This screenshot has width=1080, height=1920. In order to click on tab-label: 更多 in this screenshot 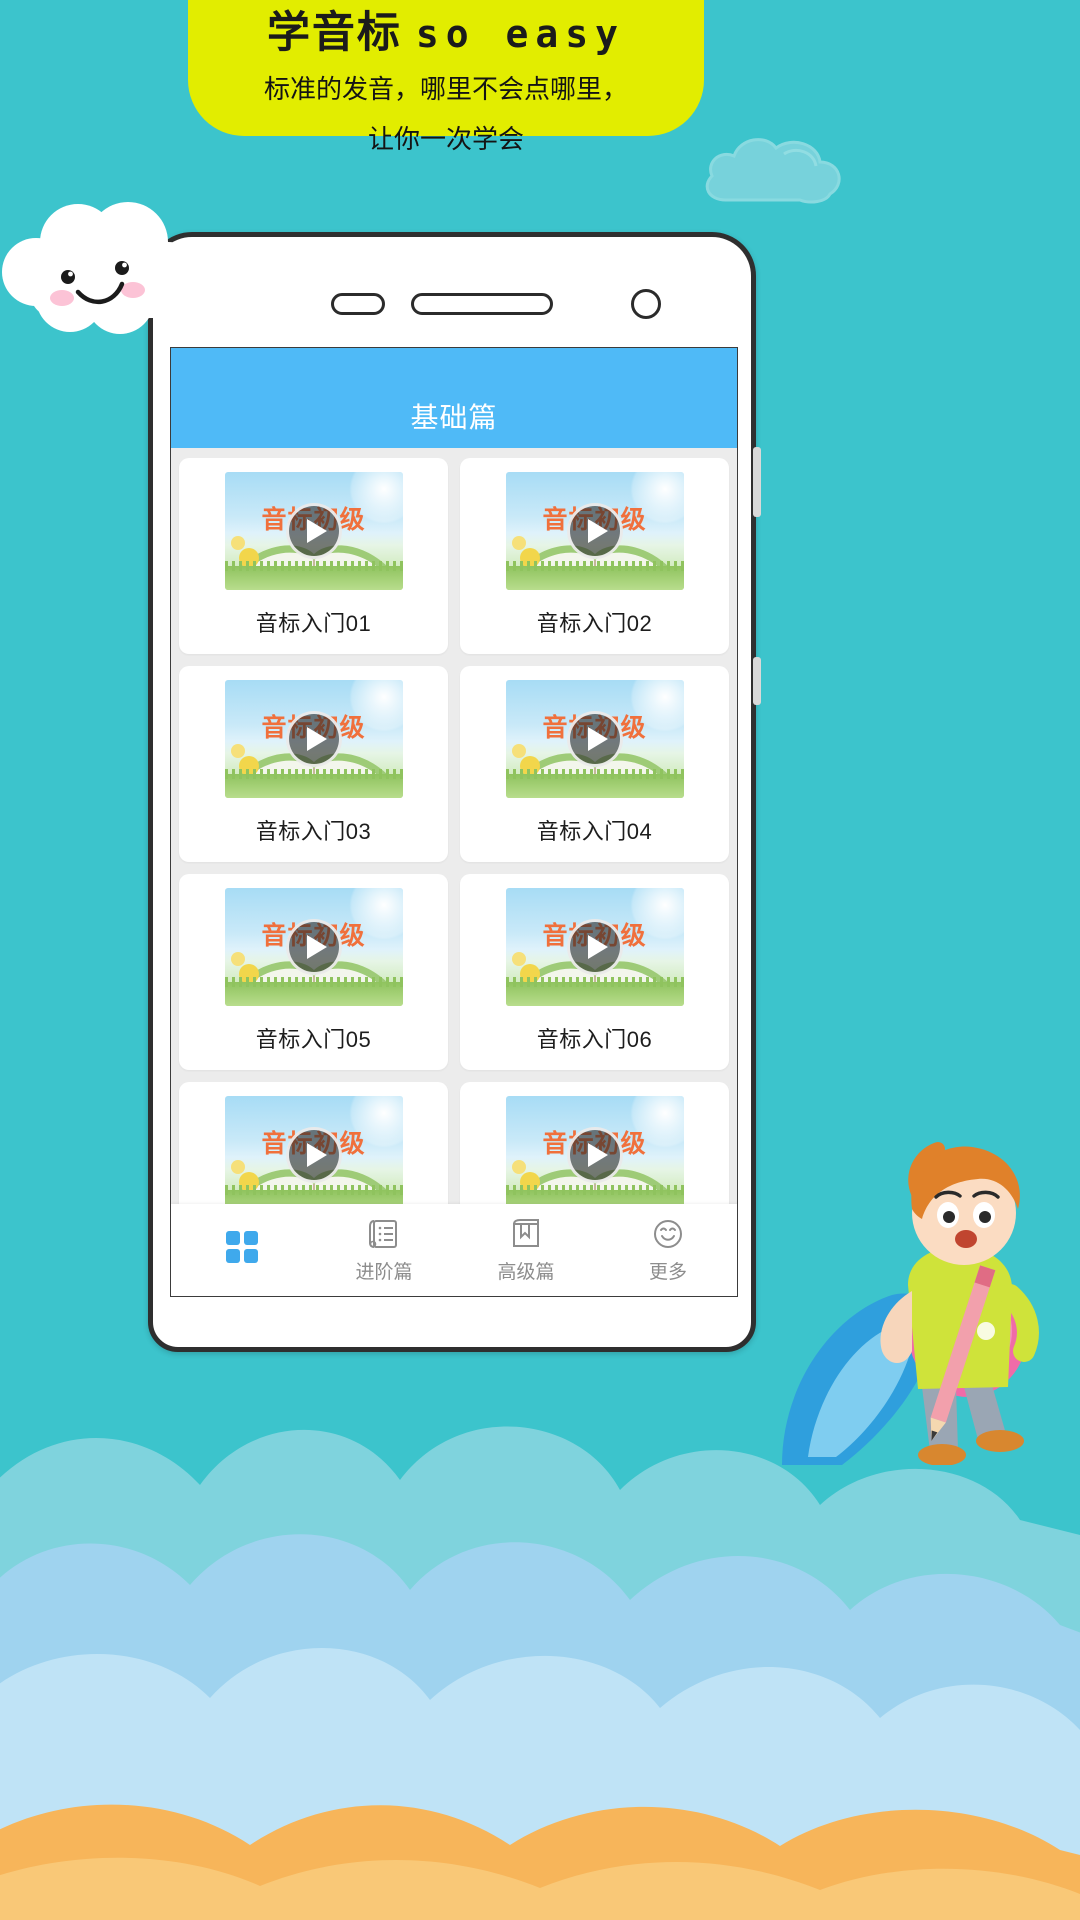, I will do `click(667, 1272)`.